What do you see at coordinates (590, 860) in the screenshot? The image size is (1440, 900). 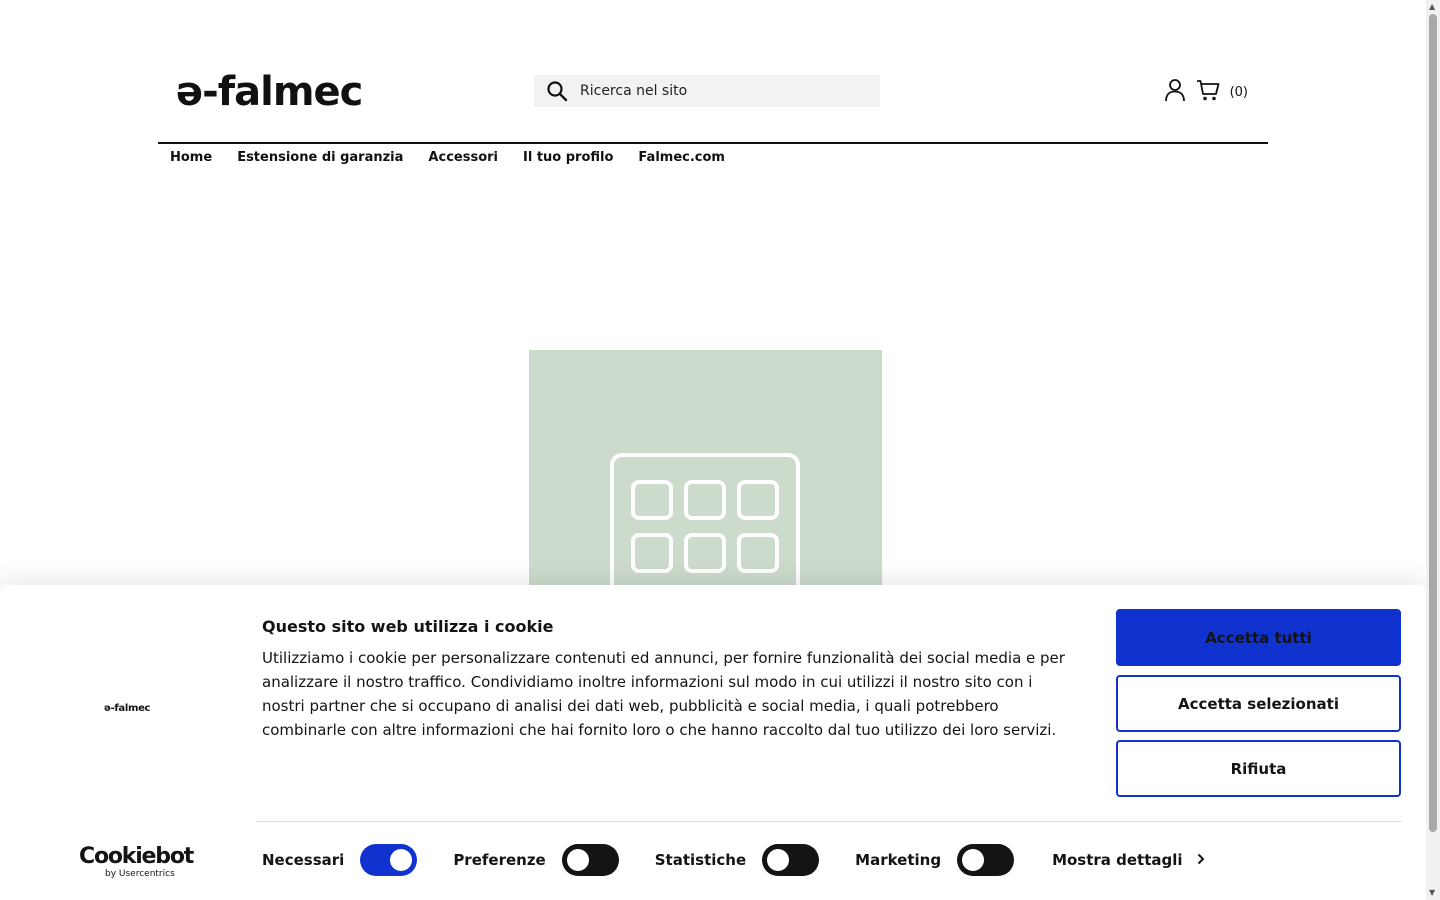 I see `toggle-preferences` at bounding box center [590, 860].